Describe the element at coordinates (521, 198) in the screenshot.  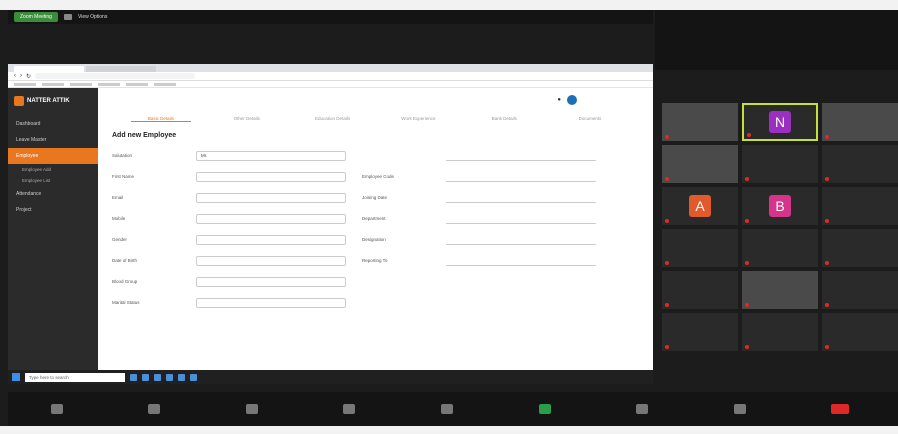
I see `joining-date-field` at that location.